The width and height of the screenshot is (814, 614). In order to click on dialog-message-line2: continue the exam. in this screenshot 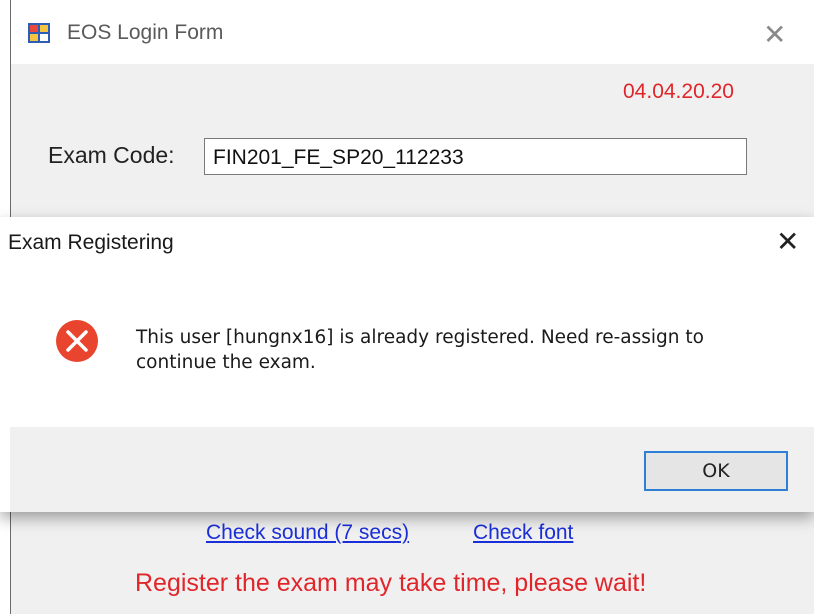, I will do `click(226, 362)`.